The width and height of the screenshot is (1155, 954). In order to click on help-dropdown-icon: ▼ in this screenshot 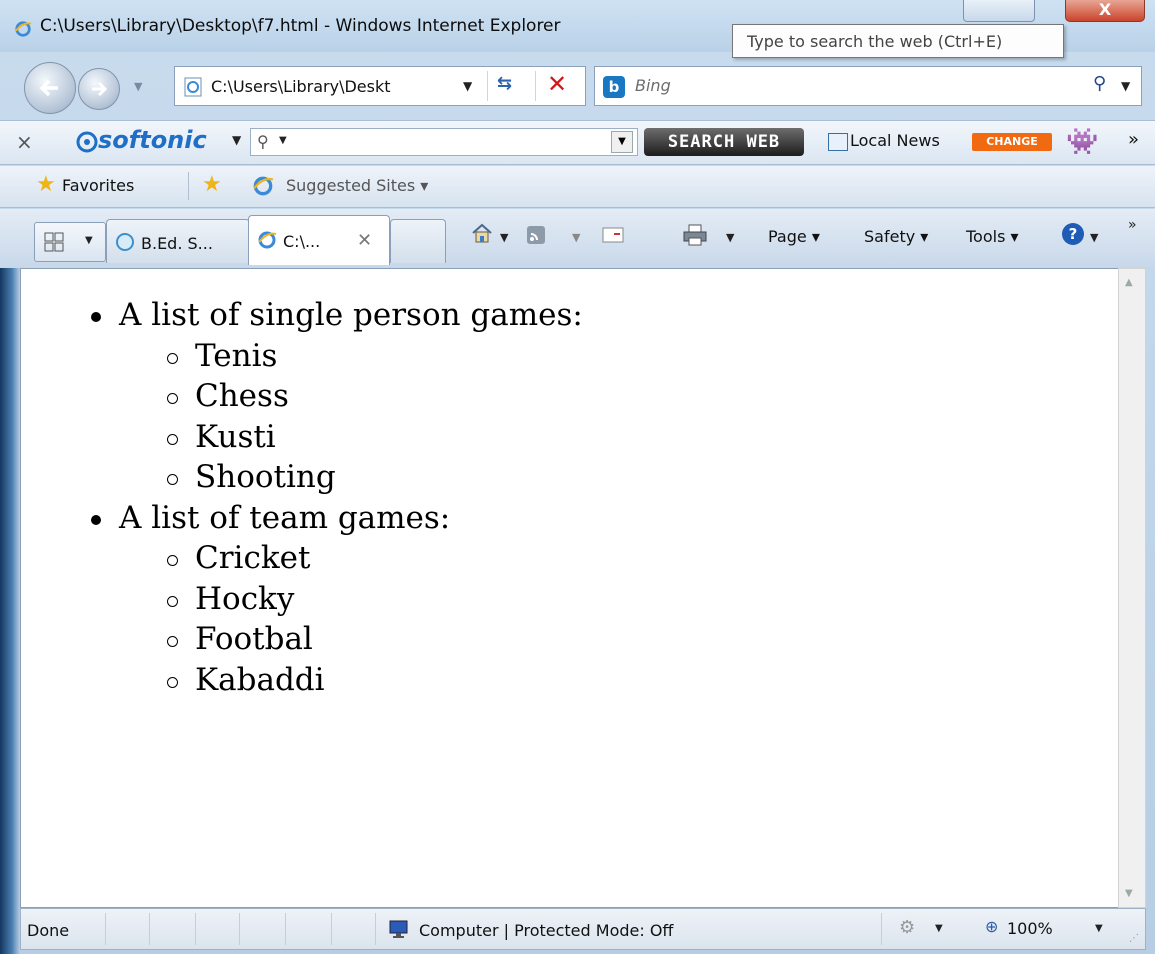, I will do `click(1094, 237)`.